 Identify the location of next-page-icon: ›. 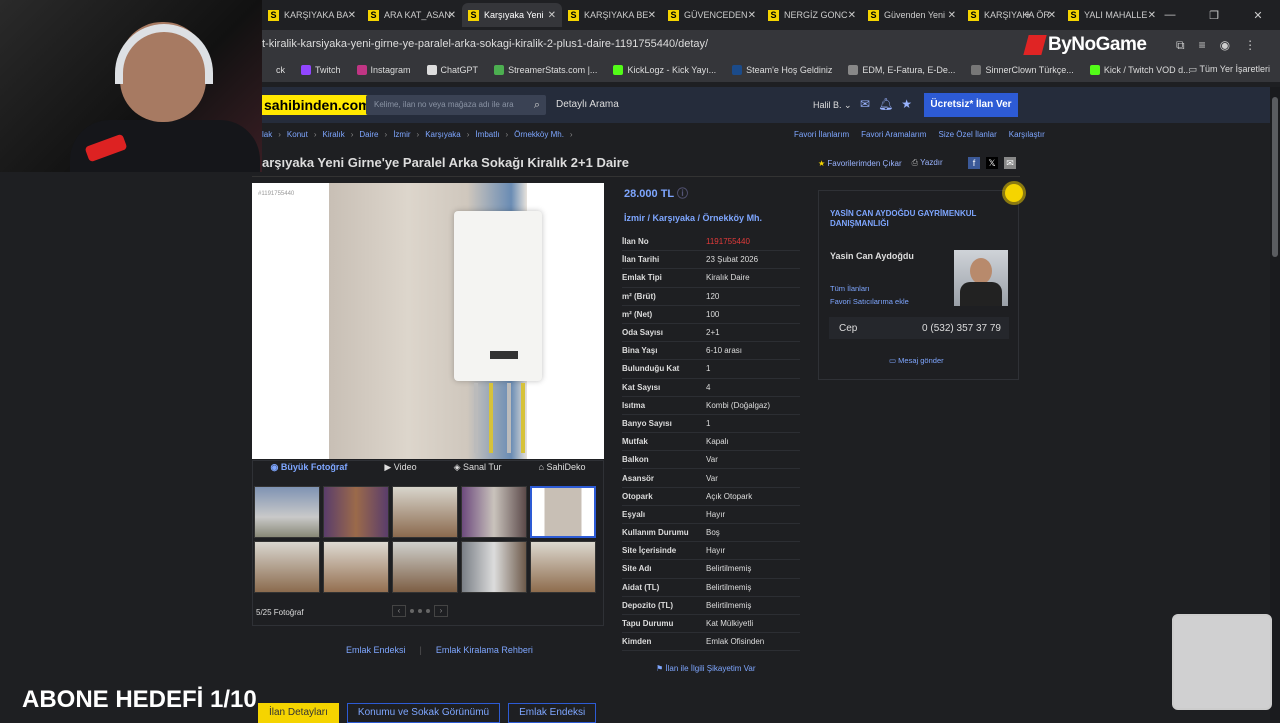
(441, 611).